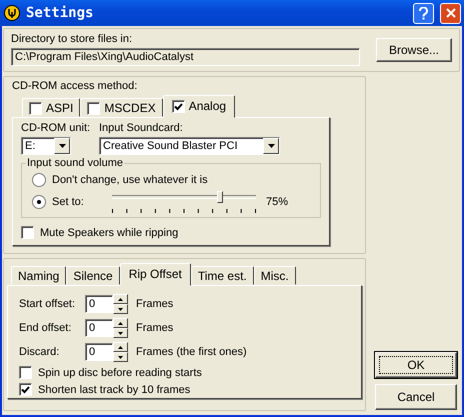 Image resolution: width=464 pixels, height=417 pixels. I want to click on group-label: Input sound volume, so click(75, 163).